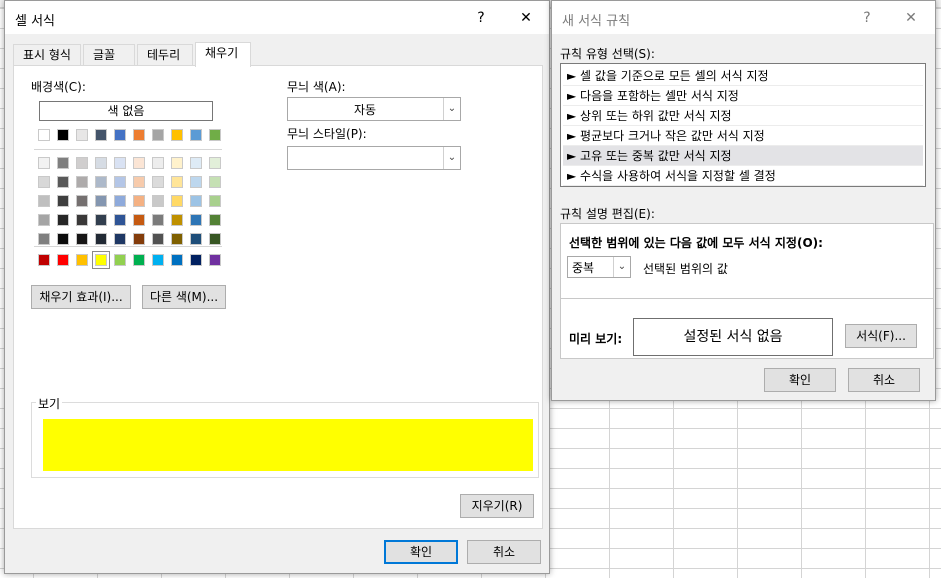 Image resolution: width=941 pixels, height=578 pixels. What do you see at coordinates (743, 156) in the screenshot?
I see `rule-type-item-selected: ► 고유 또는 중복 값만 서식 지정` at bounding box center [743, 156].